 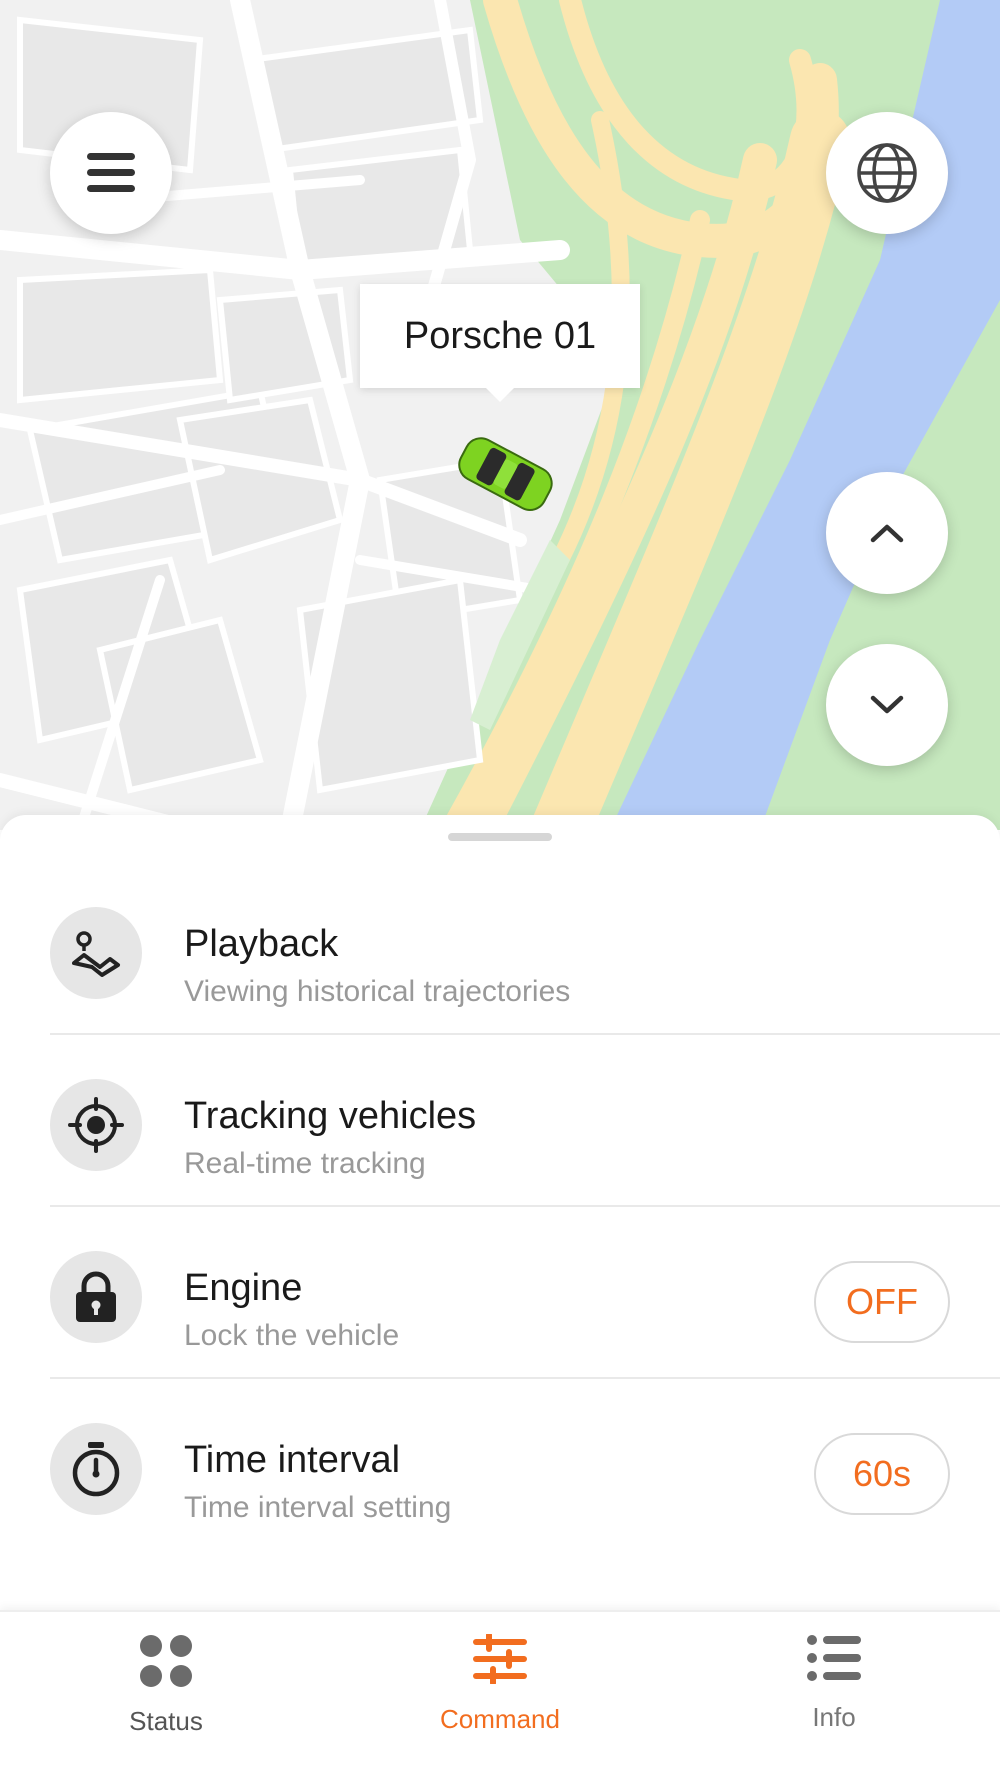 I want to click on tab-command: Command, so click(x=500, y=1696).